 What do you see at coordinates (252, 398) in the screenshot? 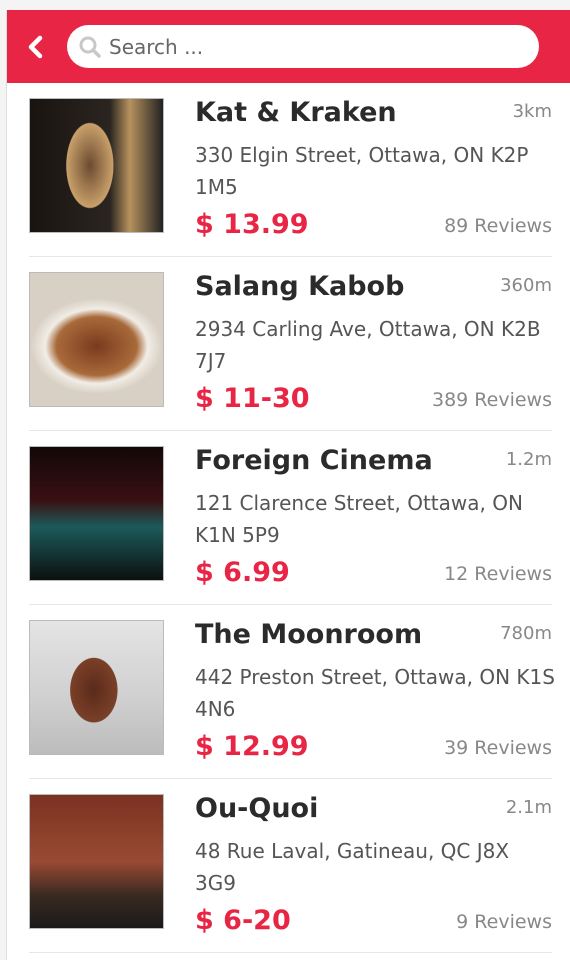
I see `price: $ 11-30` at bounding box center [252, 398].